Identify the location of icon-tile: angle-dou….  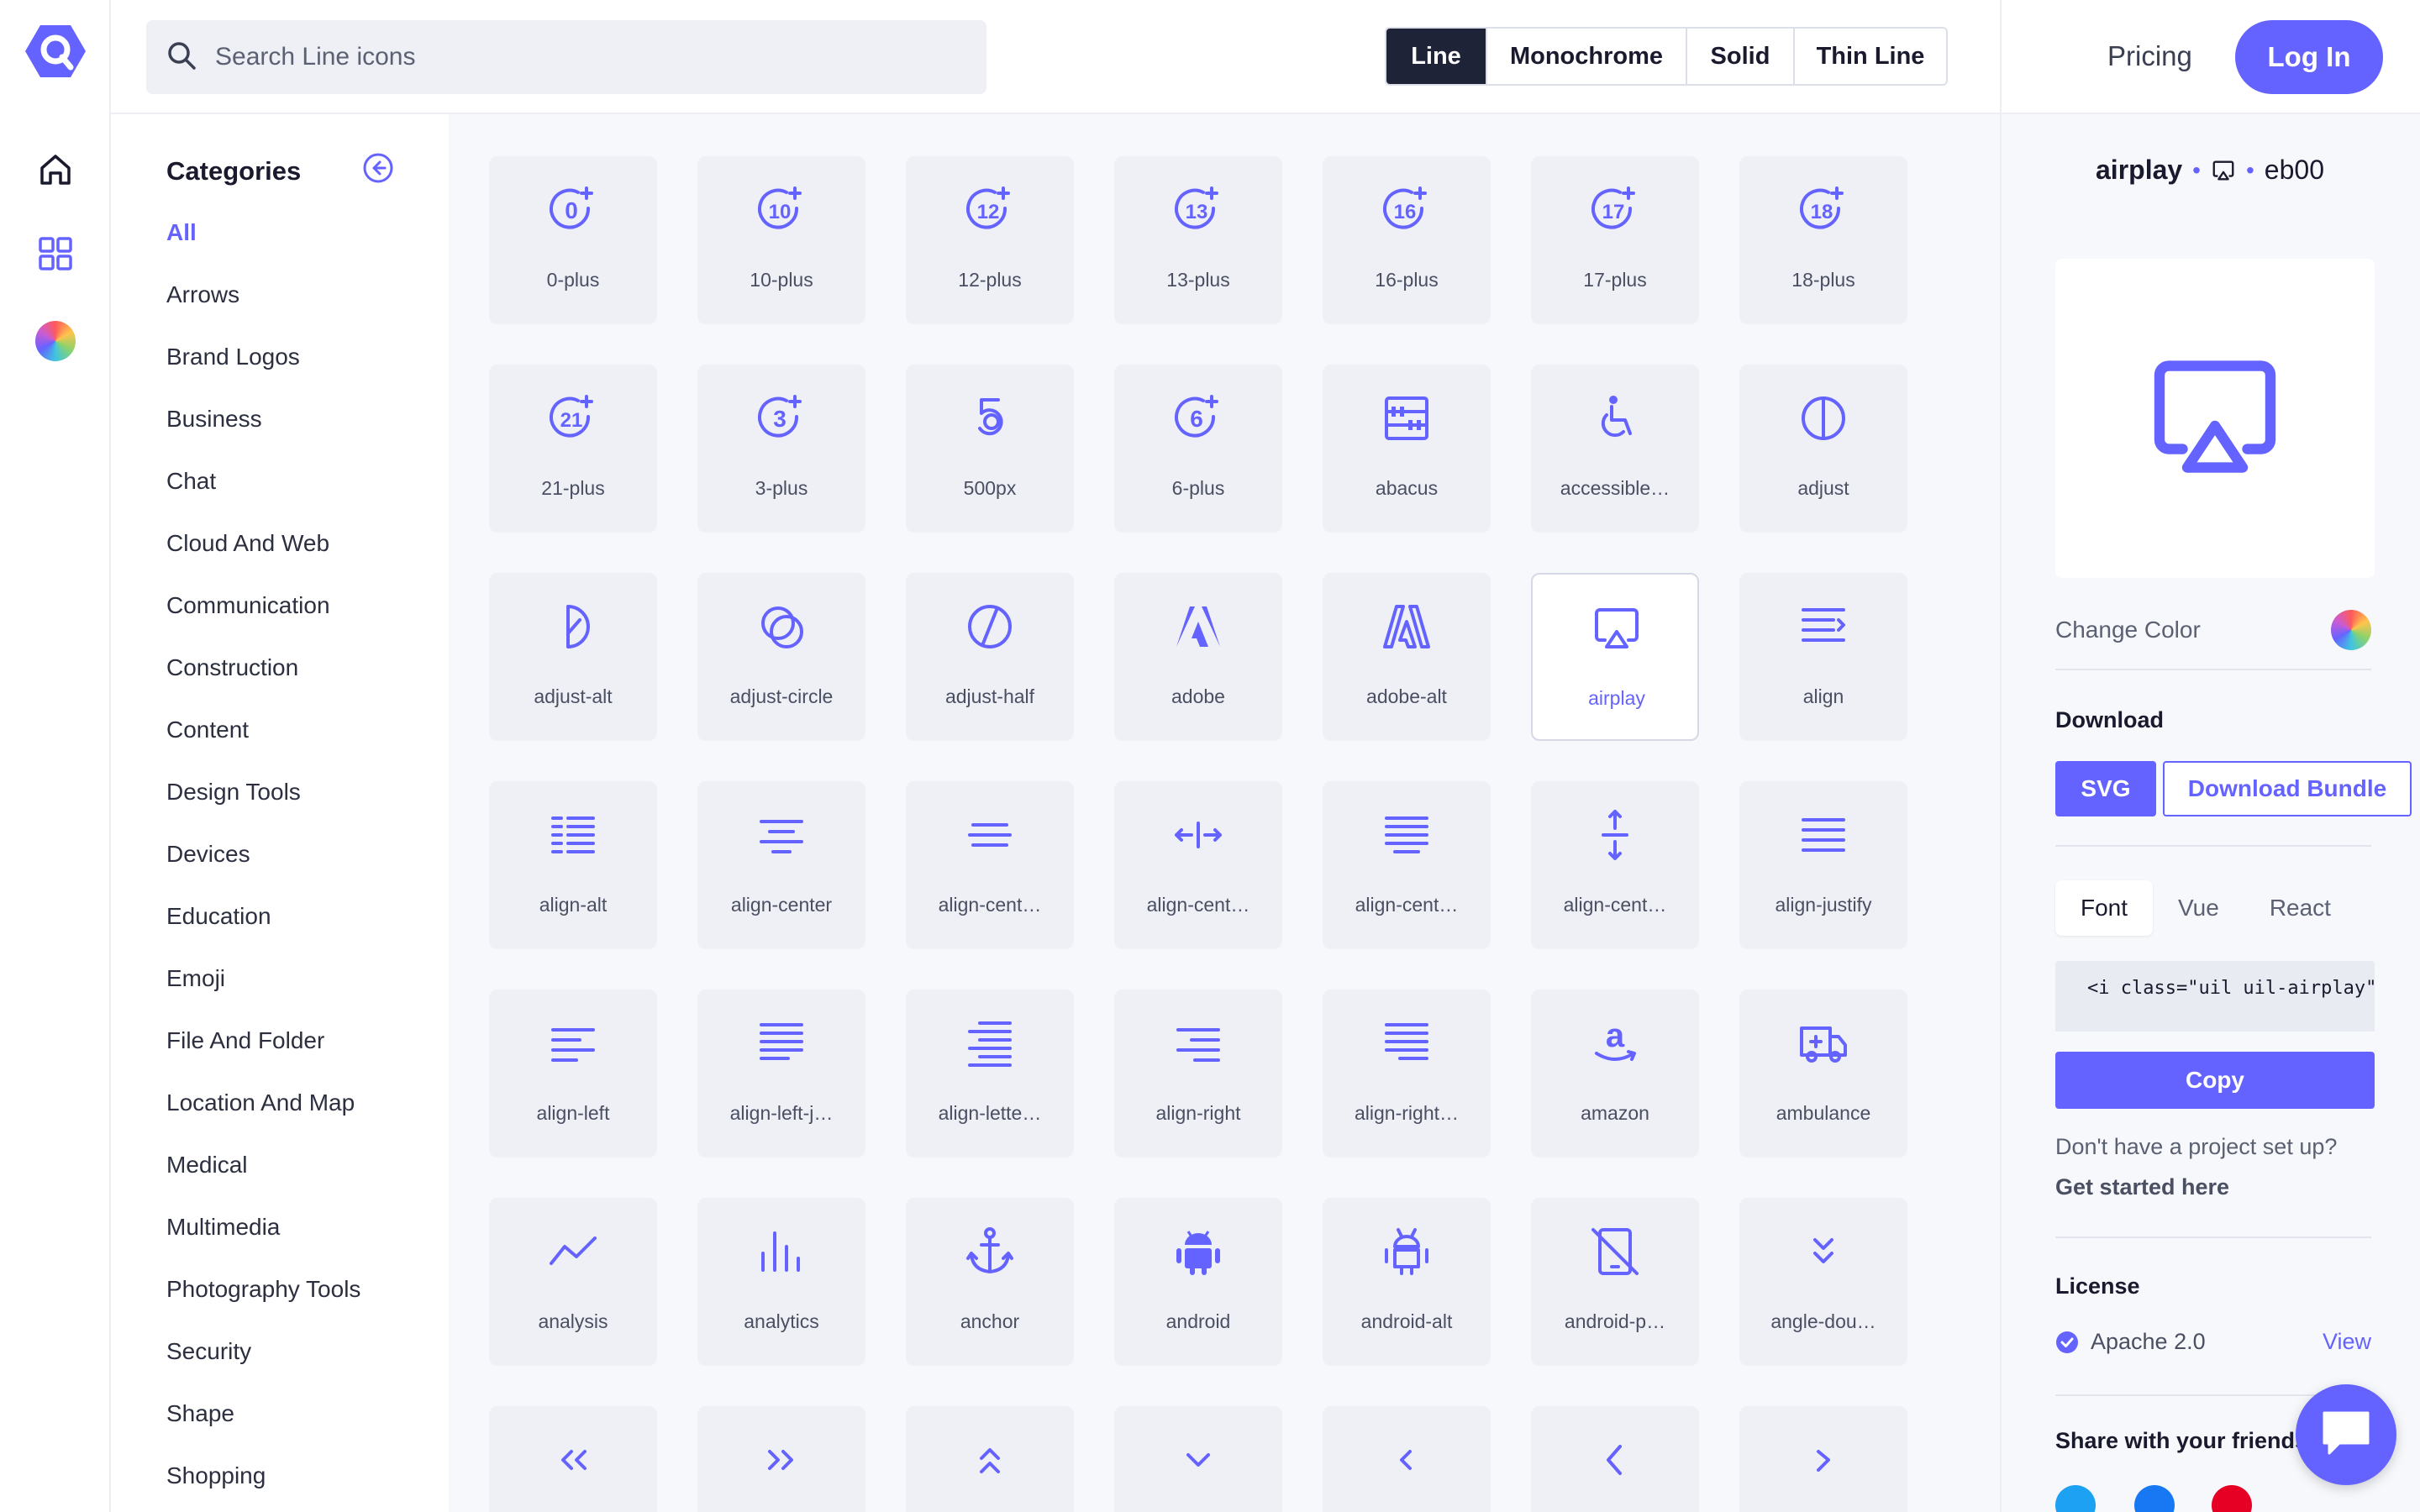
(1823, 1282).